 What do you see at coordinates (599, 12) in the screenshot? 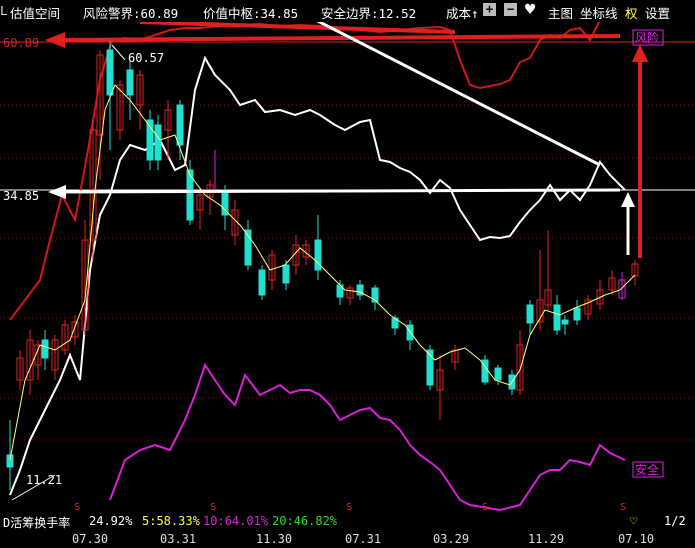
I see `axis-line-button: 坐标线` at bounding box center [599, 12].